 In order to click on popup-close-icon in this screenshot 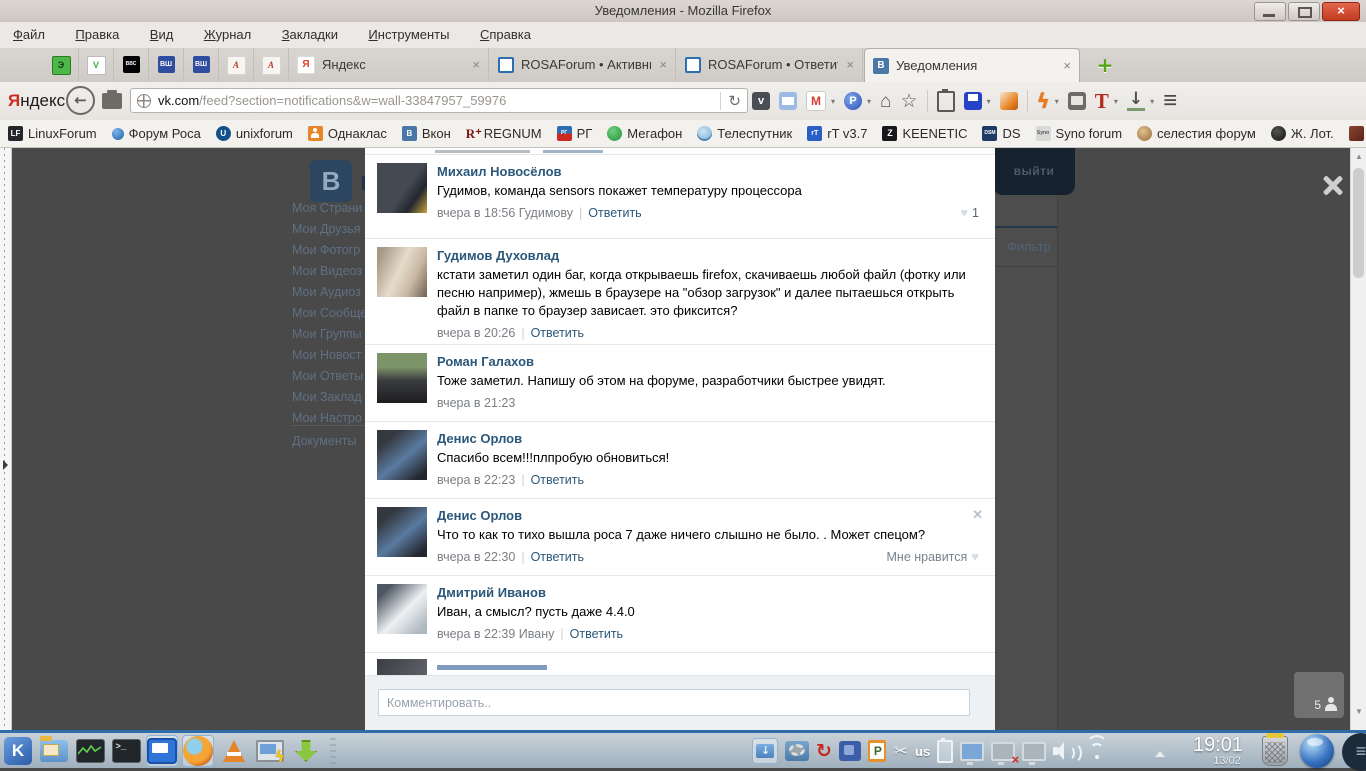, I will do `click(1333, 185)`.